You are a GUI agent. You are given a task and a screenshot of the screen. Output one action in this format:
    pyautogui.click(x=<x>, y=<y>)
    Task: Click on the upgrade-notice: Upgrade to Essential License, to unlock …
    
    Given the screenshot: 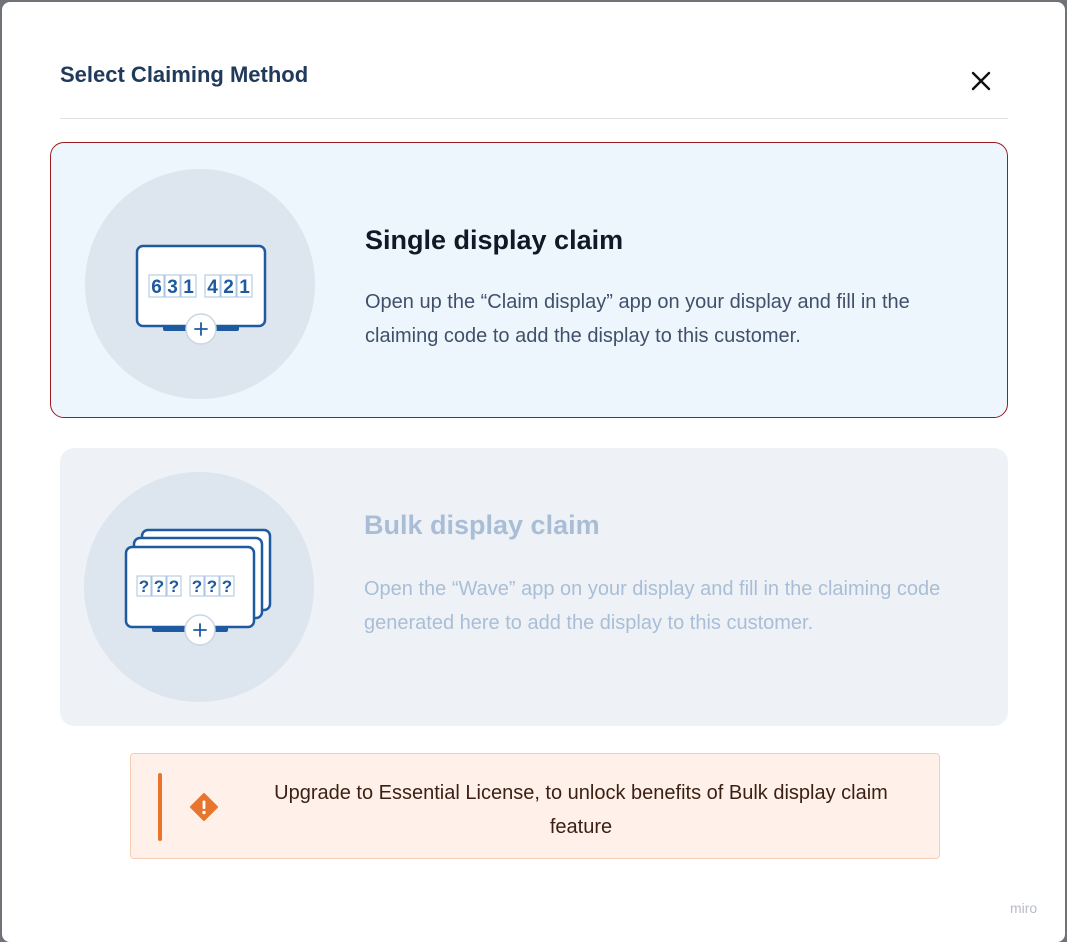 What is the action you would take?
    pyautogui.click(x=535, y=806)
    